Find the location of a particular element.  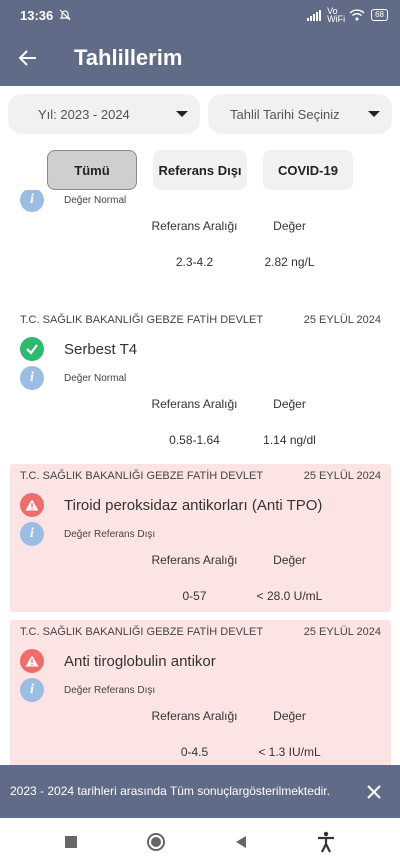

square-icon is located at coordinates (71, 842).